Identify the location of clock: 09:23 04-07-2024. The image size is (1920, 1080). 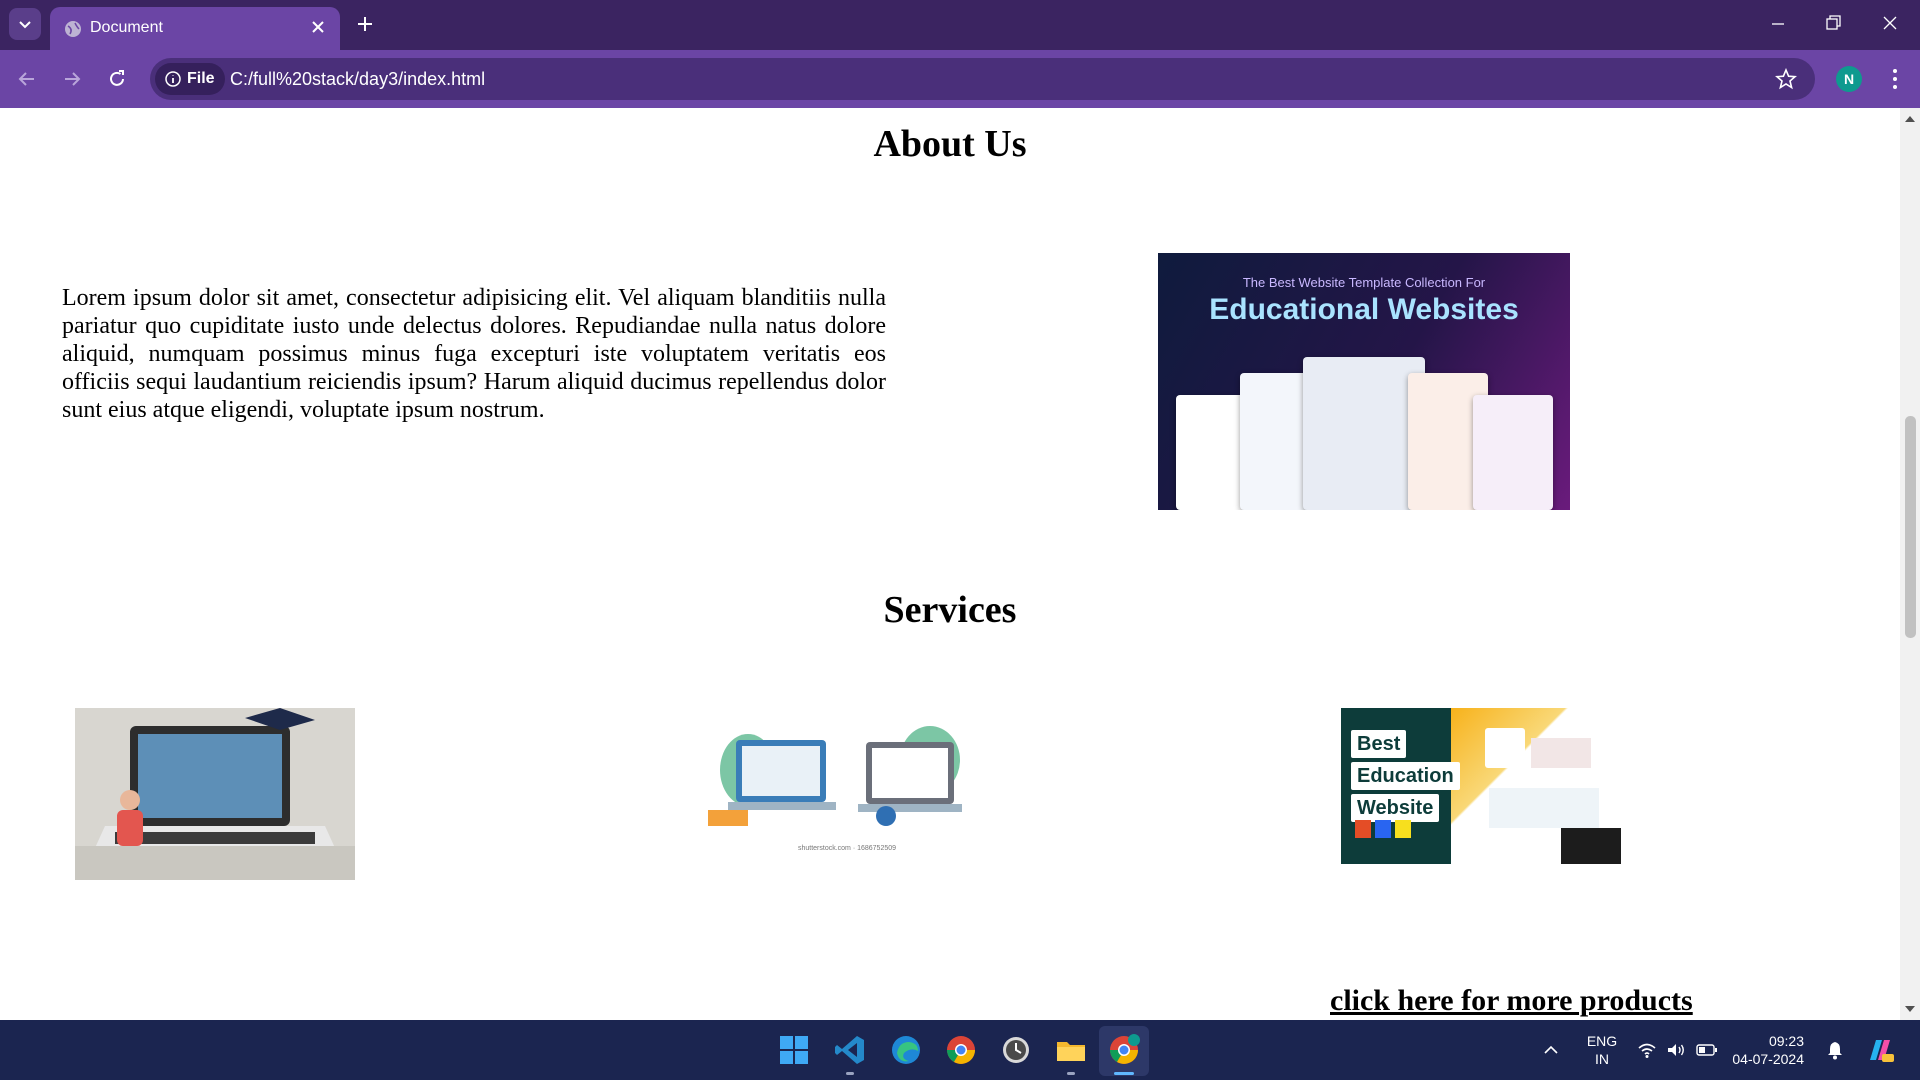
(1767, 1050).